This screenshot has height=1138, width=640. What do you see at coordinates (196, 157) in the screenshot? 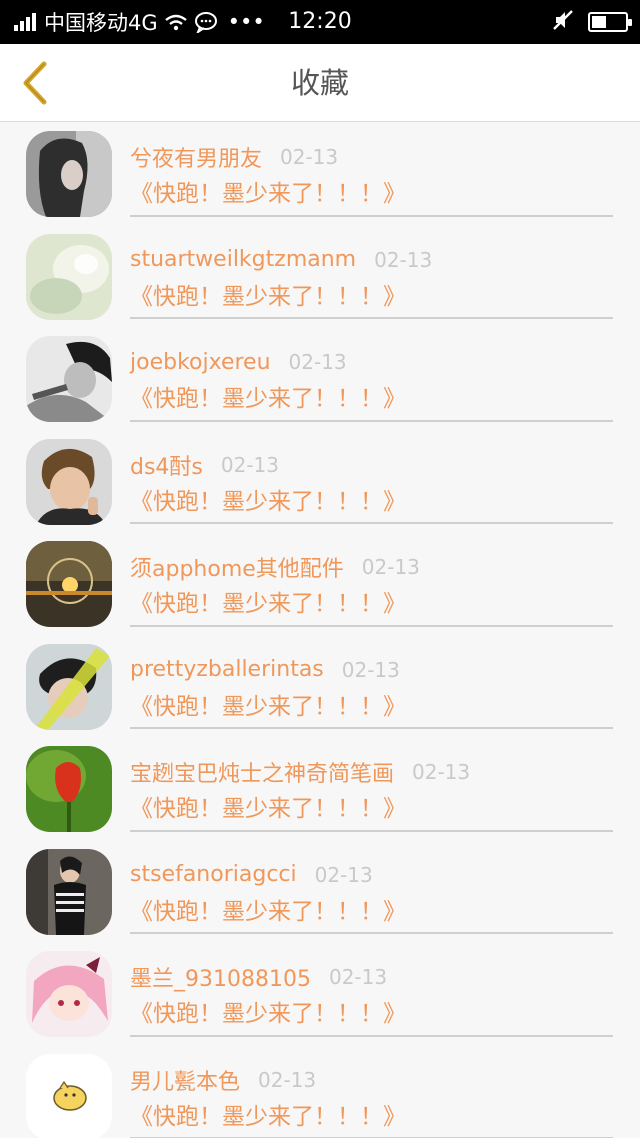
I see `username: 兮夜有男朋友` at bounding box center [196, 157].